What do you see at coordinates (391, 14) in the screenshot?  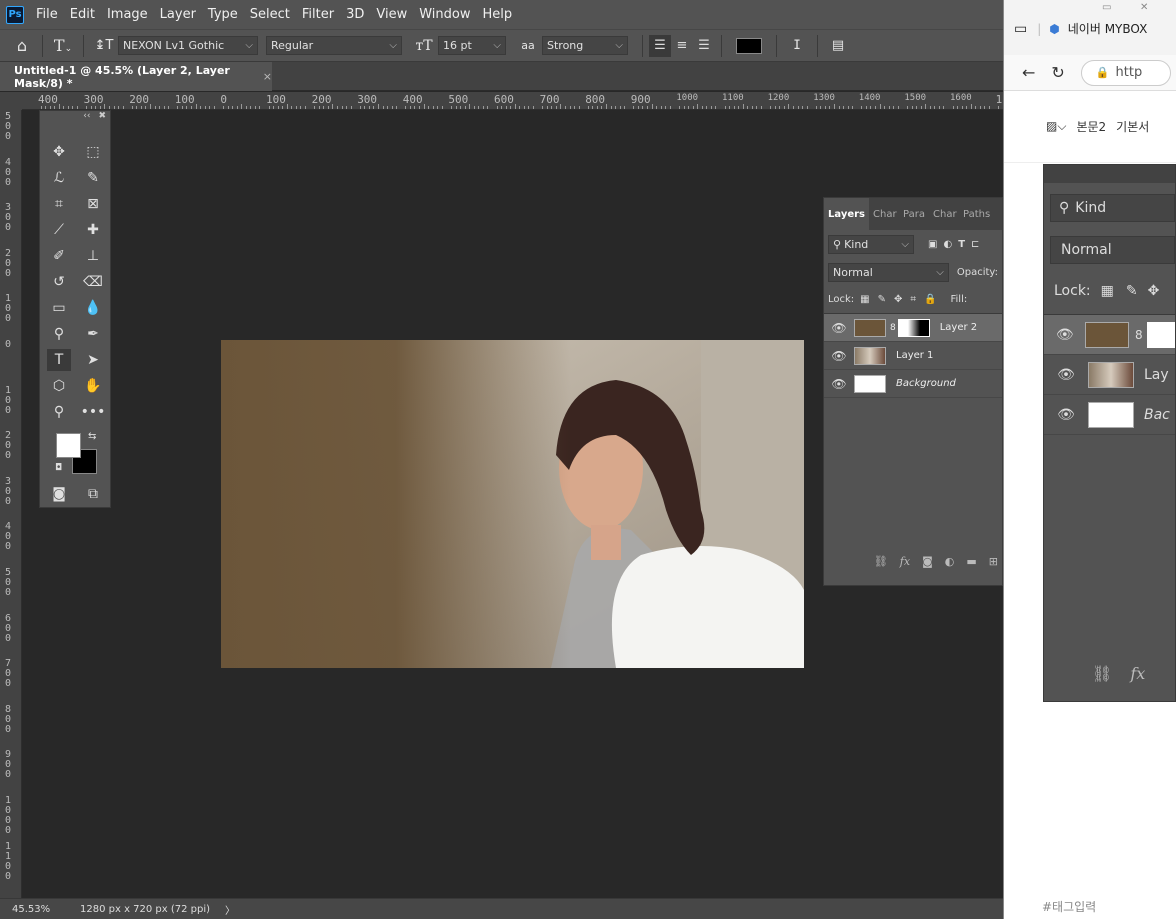 I see `menu-view: View` at bounding box center [391, 14].